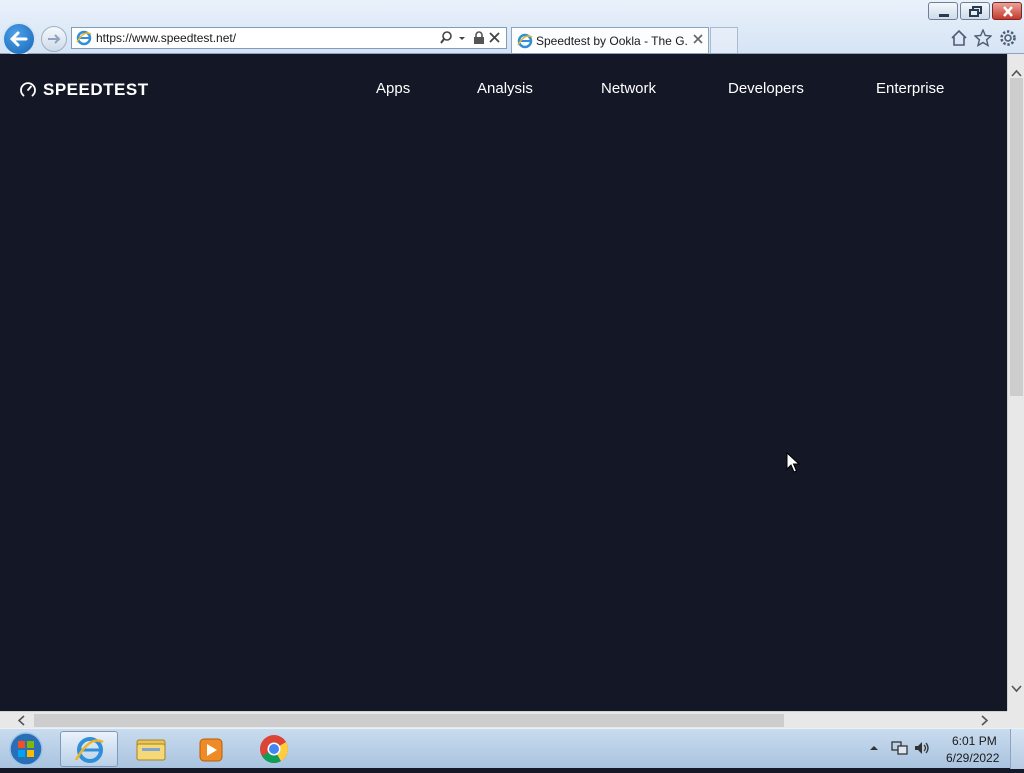 This screenshot has width=1024, height=773. What do you see at coordinates (943, 11) in the screenshot?
I see `minimize-button` at bounding box center [943, 11].